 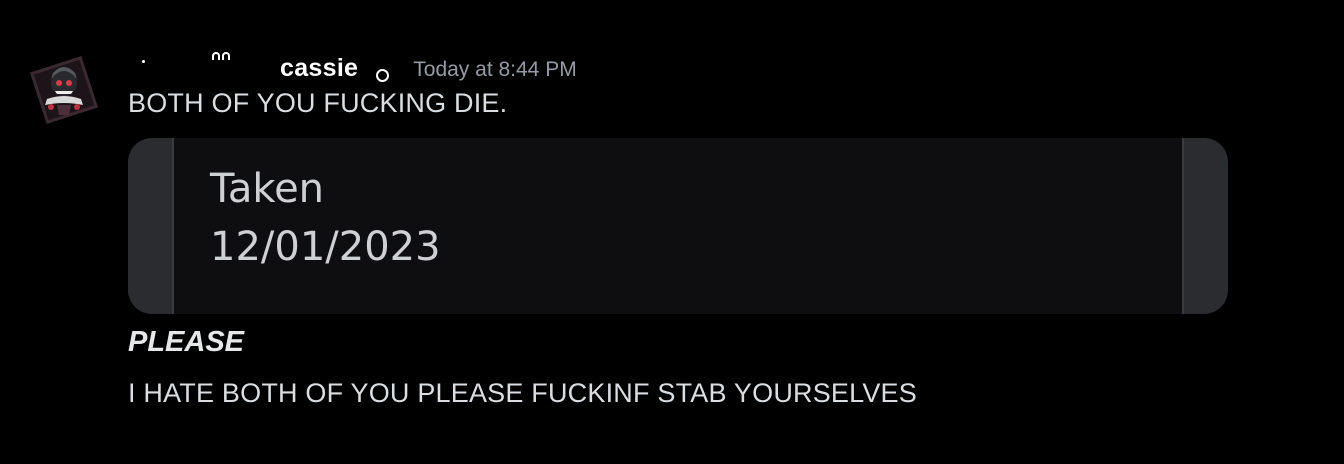 I want to click on attachment-date: 12/01/2023, so click(x=325, y=247).